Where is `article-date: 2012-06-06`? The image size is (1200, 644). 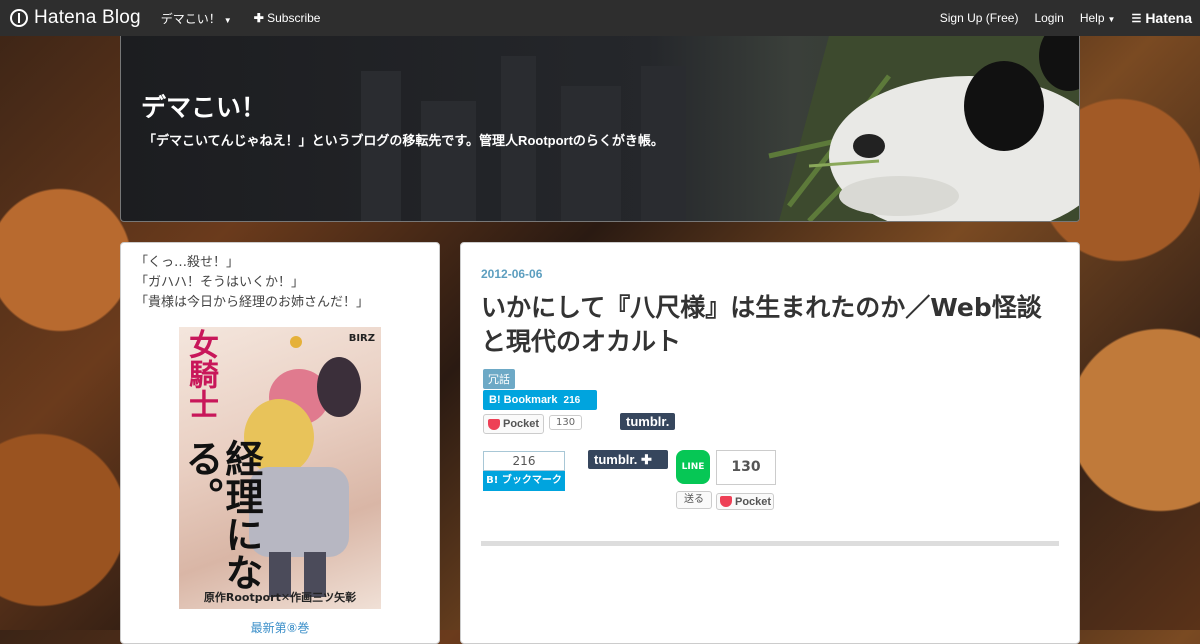
article-date: 2012-06-06 is located at coordinates (511, 274).